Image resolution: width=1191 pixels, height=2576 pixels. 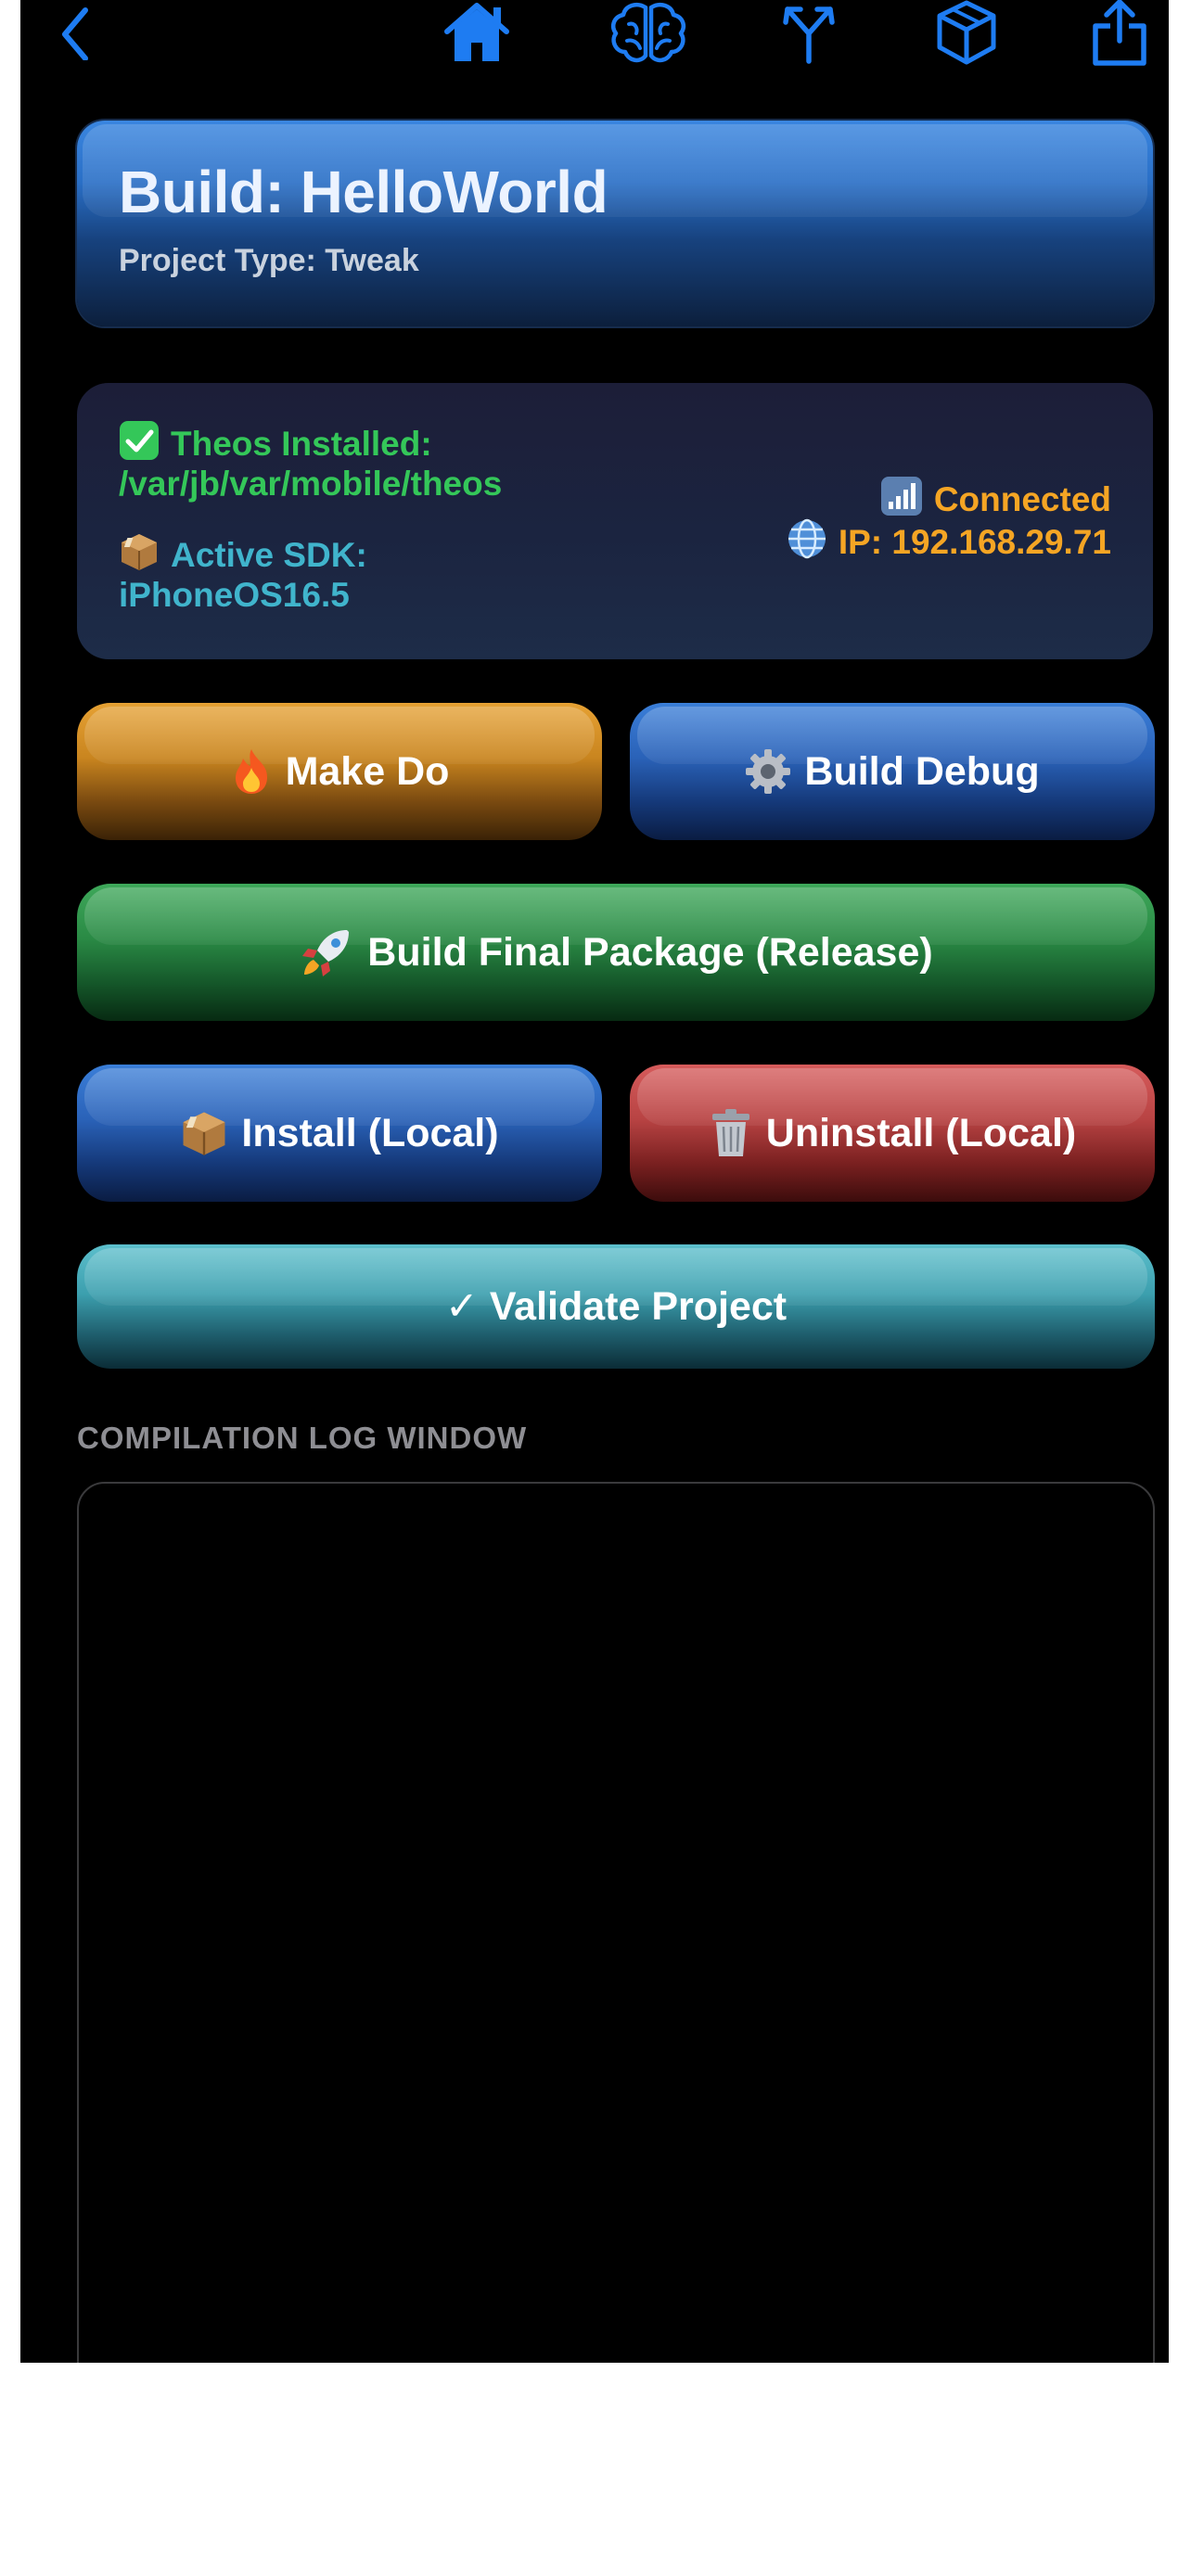 I want to click on page-title: Build: HelloWorld, so click(x=363, y=192).